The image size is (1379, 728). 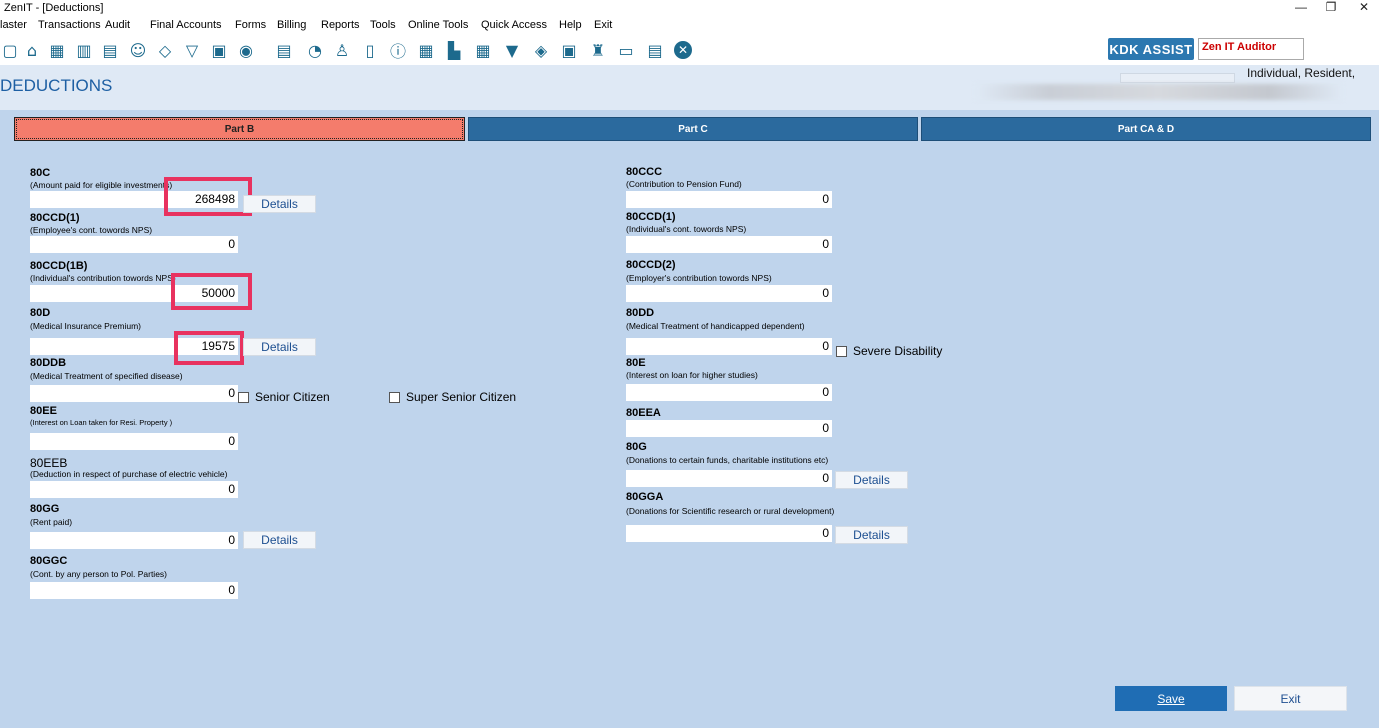 I want to click on 80ggc-input: 0, so click(x=134, y=590).